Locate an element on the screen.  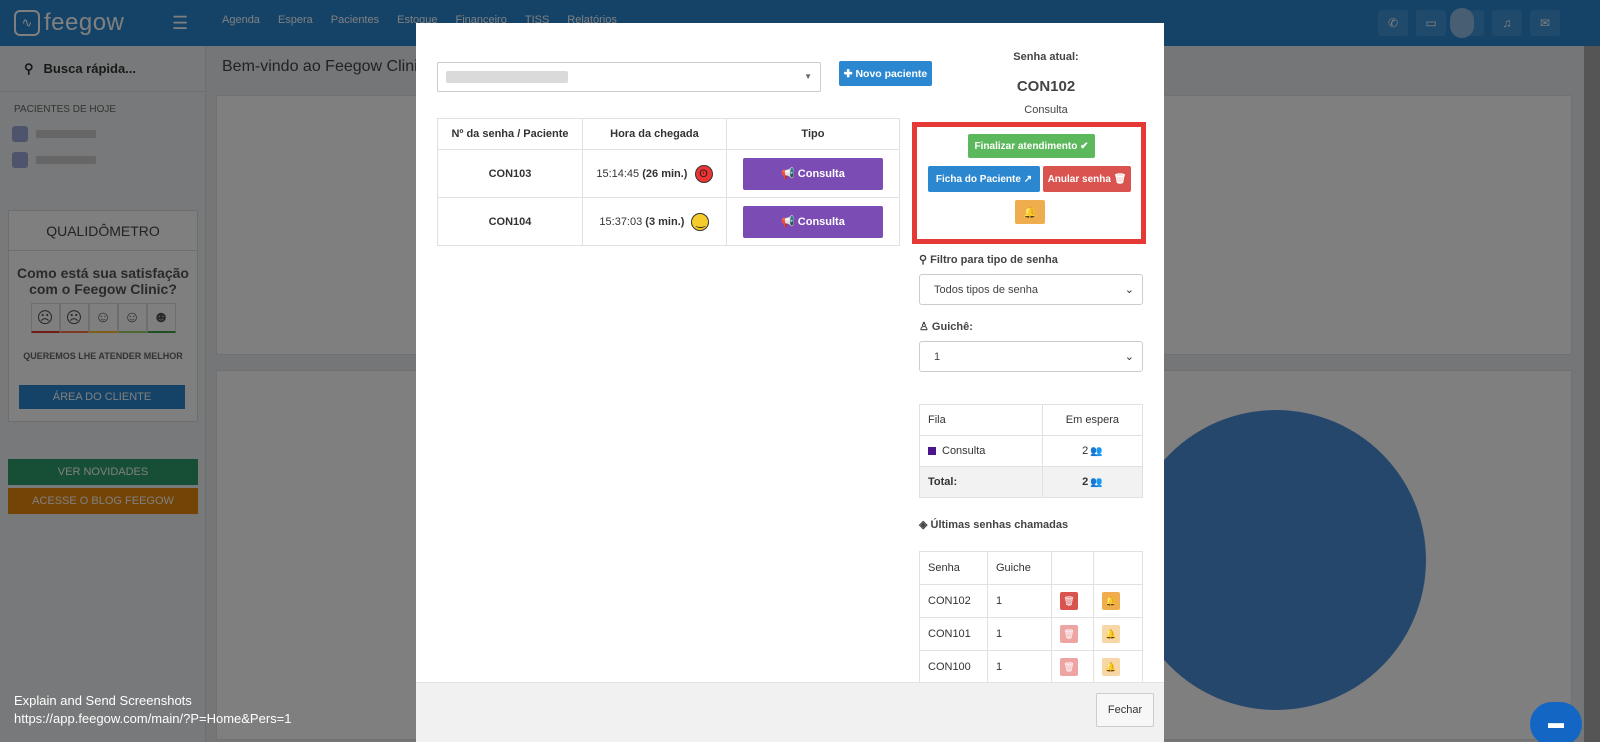
queue-color-swatch is located at coordinates (932, 451).